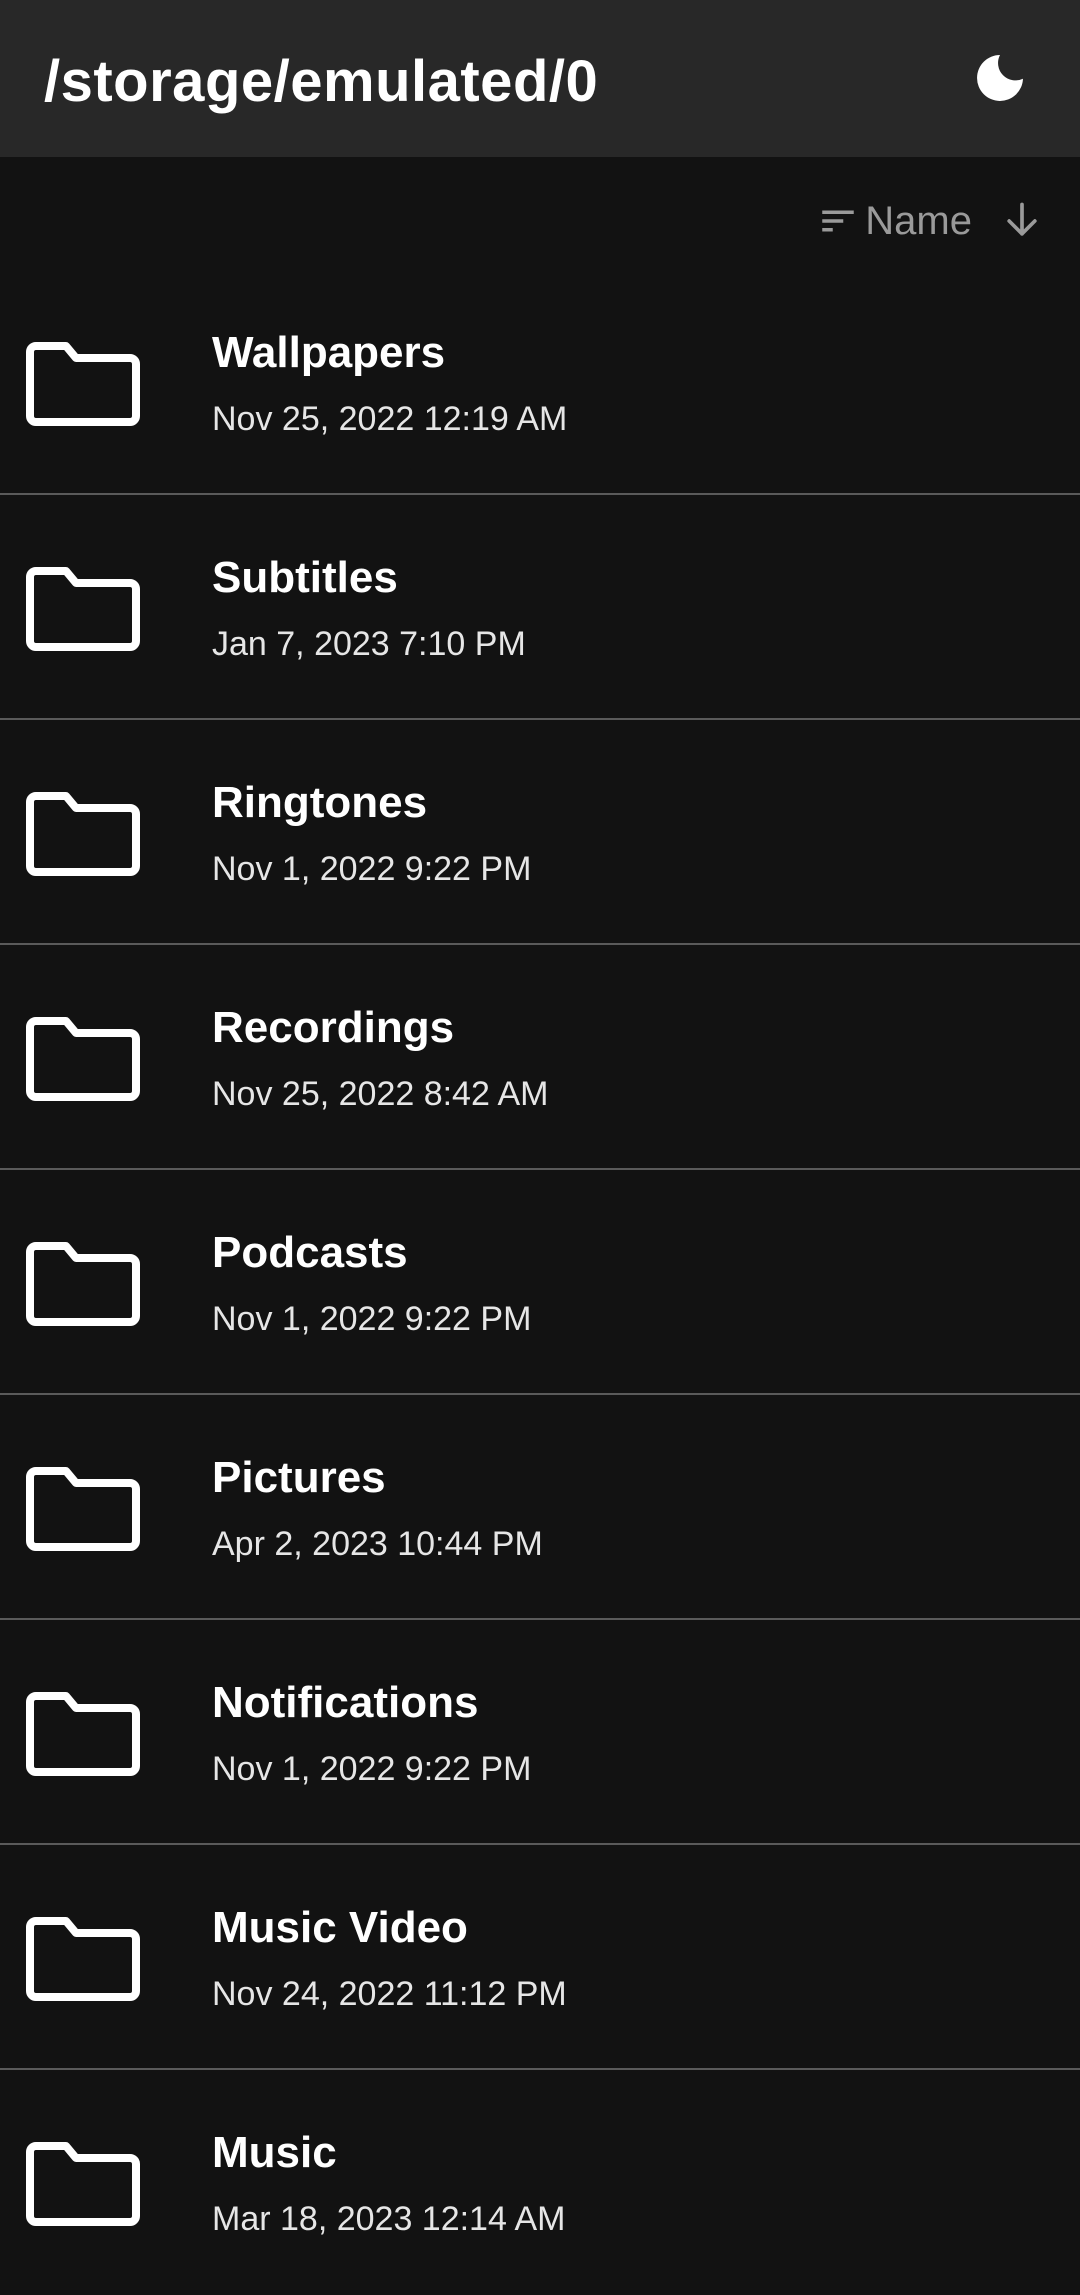 This screenshot has height=2295, width=1080. I want to click on theme-toggle-button, so click(1000, 78).